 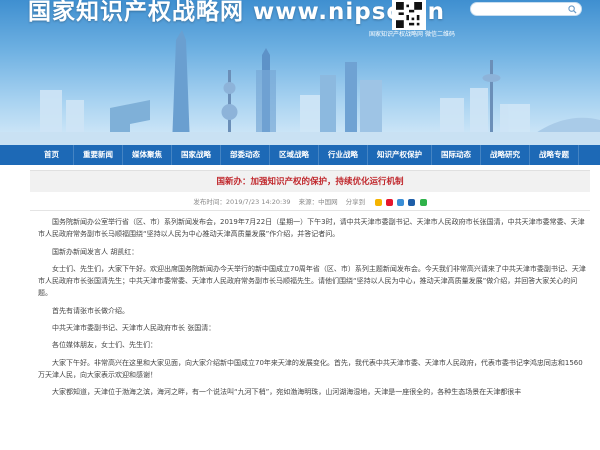 I want to click on nav-item-industry-strategy: 行业战略, so click(x=343, y=155).